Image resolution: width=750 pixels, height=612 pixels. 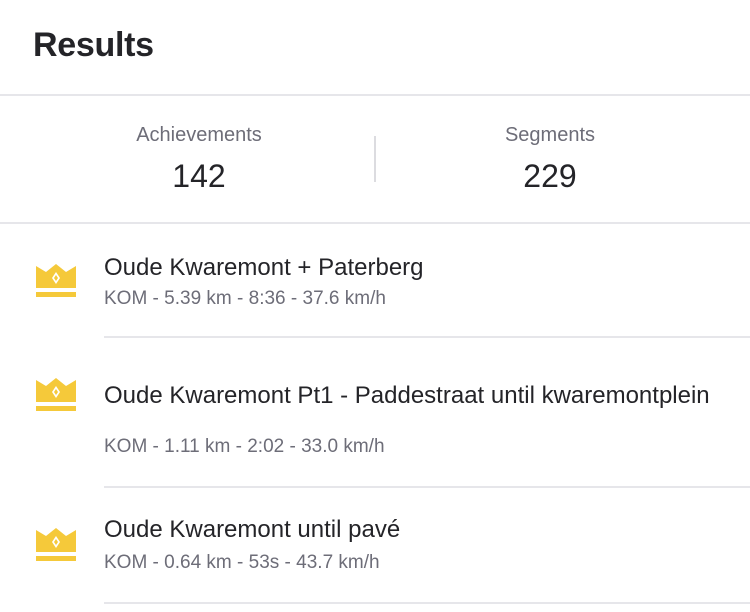 I want to click on segment-name: Oude Kwaremont + Paterberg, so click(x=264, y=268).